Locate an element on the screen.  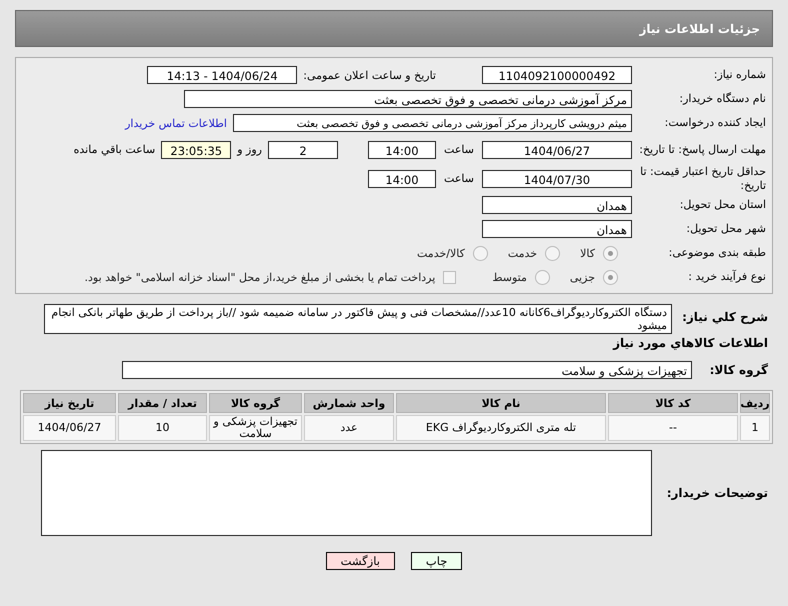
checkbox is located at coordinates (449, 277).